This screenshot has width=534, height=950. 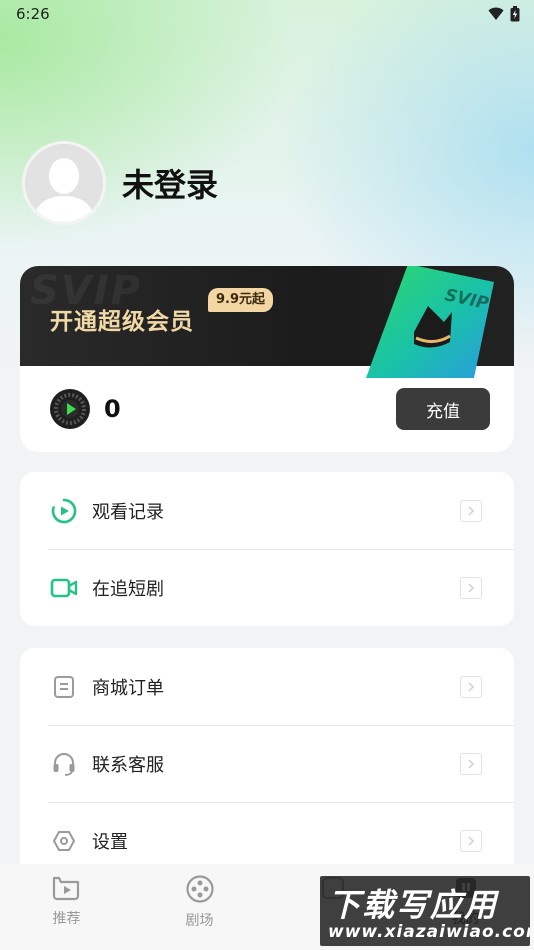 I want to click on menu-item-shop-orders: 商城订单, so click(x=267, y=686).